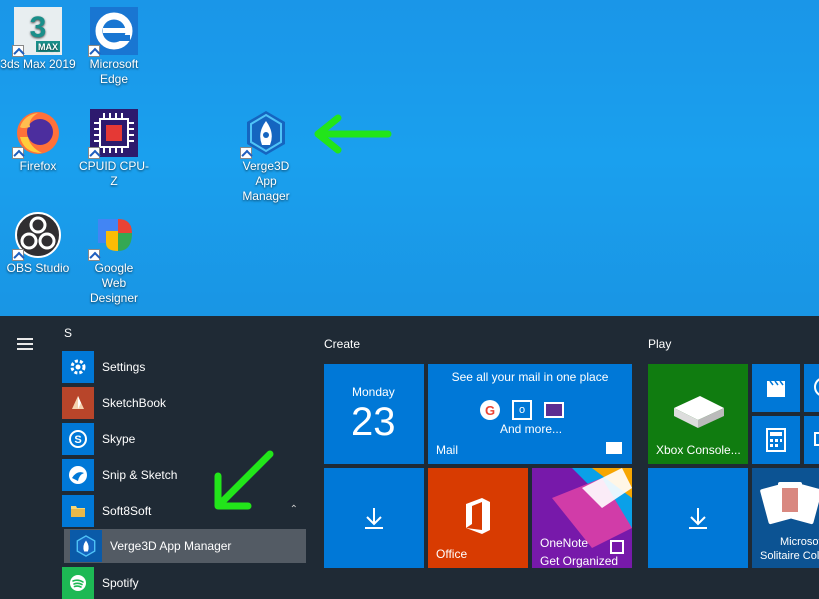 The width and height of the screenshot is (819, 599). I want to click on svg-text: S, so click(77, 440).